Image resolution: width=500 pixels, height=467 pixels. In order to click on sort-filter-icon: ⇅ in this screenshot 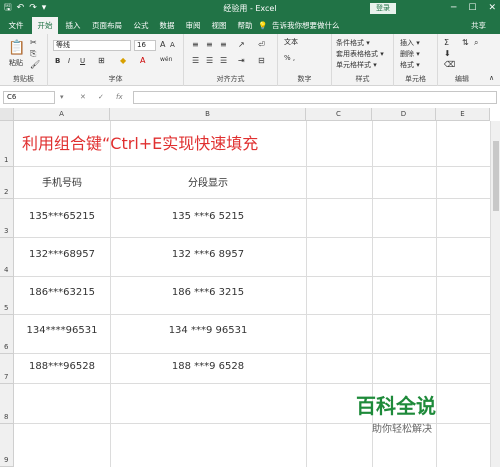, I will do `click(465, 42)`.